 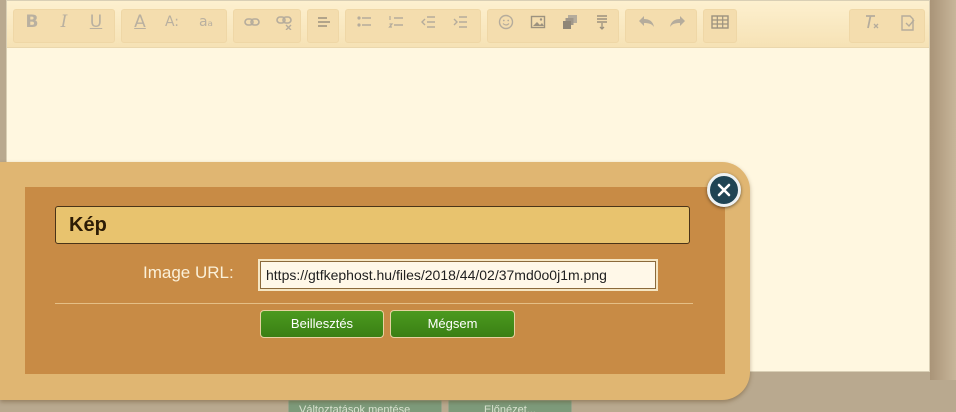 What do you see at coordinates (678, 22) in the screenshot?
I see `redo-icon` at bounding box center [678, 22].